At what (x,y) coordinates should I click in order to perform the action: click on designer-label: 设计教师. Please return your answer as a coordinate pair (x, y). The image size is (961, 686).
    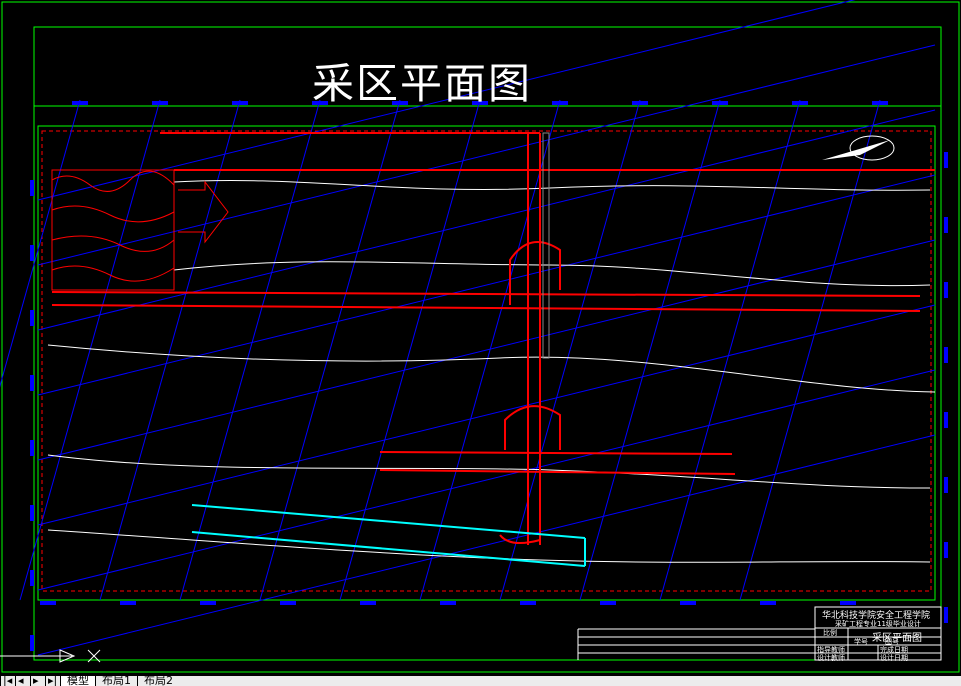
    Looking at the image, I should click on (831, 658).